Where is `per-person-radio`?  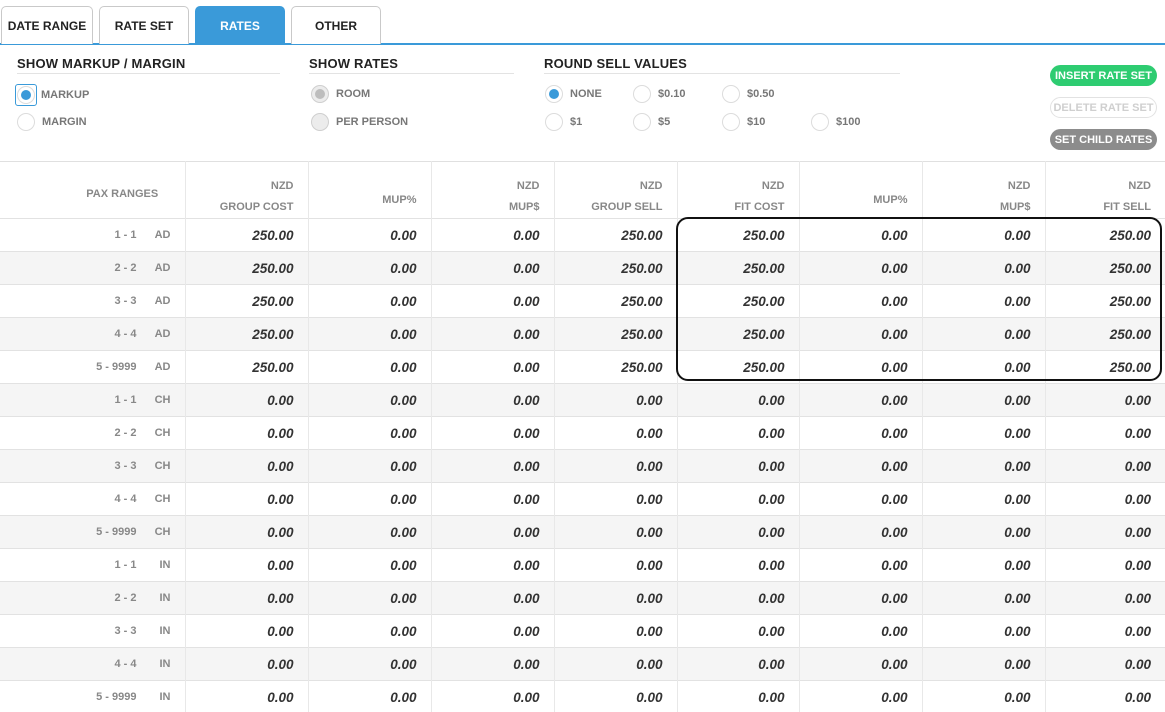 per-person-radio is located at coordinates (320, 122).